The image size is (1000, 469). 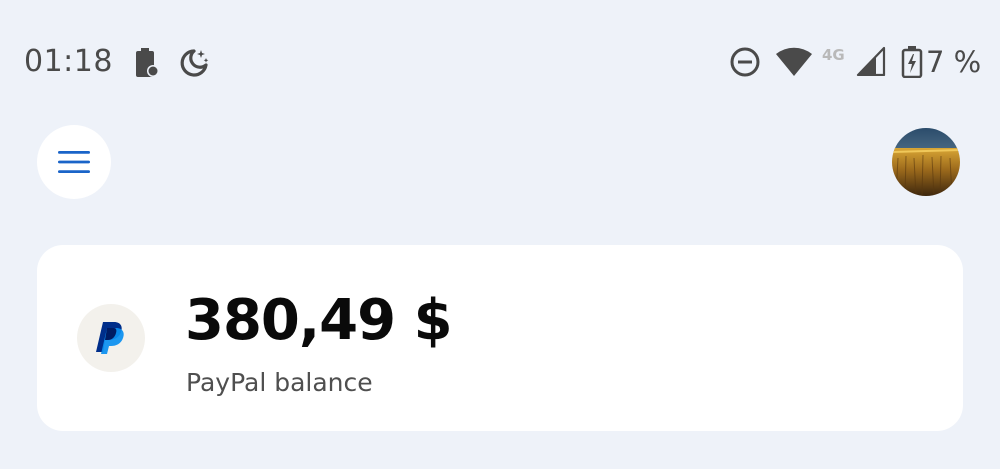 What do you see at coordinates (954, 62) in the screenshot?
I see `battery-percent: 7 %` at bounding box center [954, 62].